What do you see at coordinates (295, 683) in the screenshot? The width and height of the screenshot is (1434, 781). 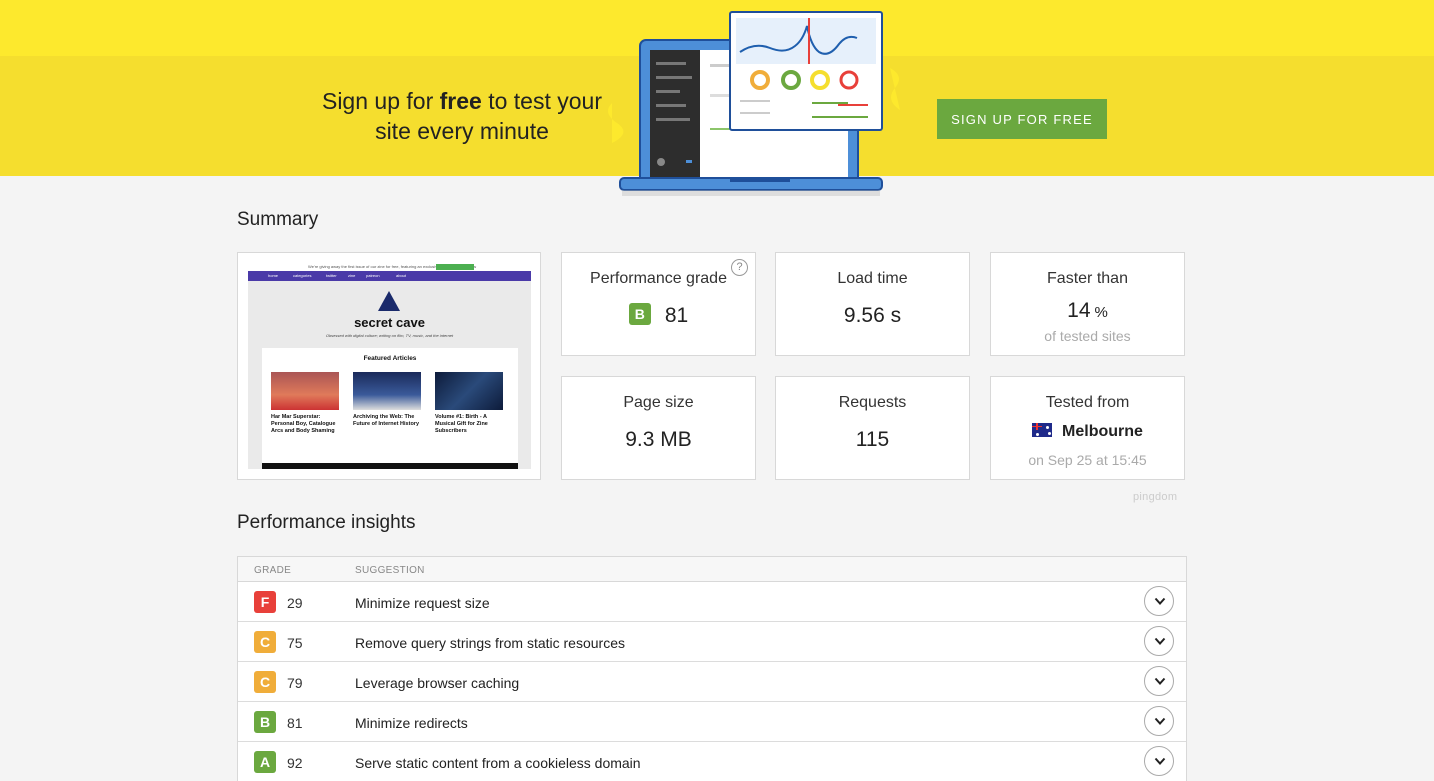 I see `insight-score: 79` at bounding box center [295, 683].